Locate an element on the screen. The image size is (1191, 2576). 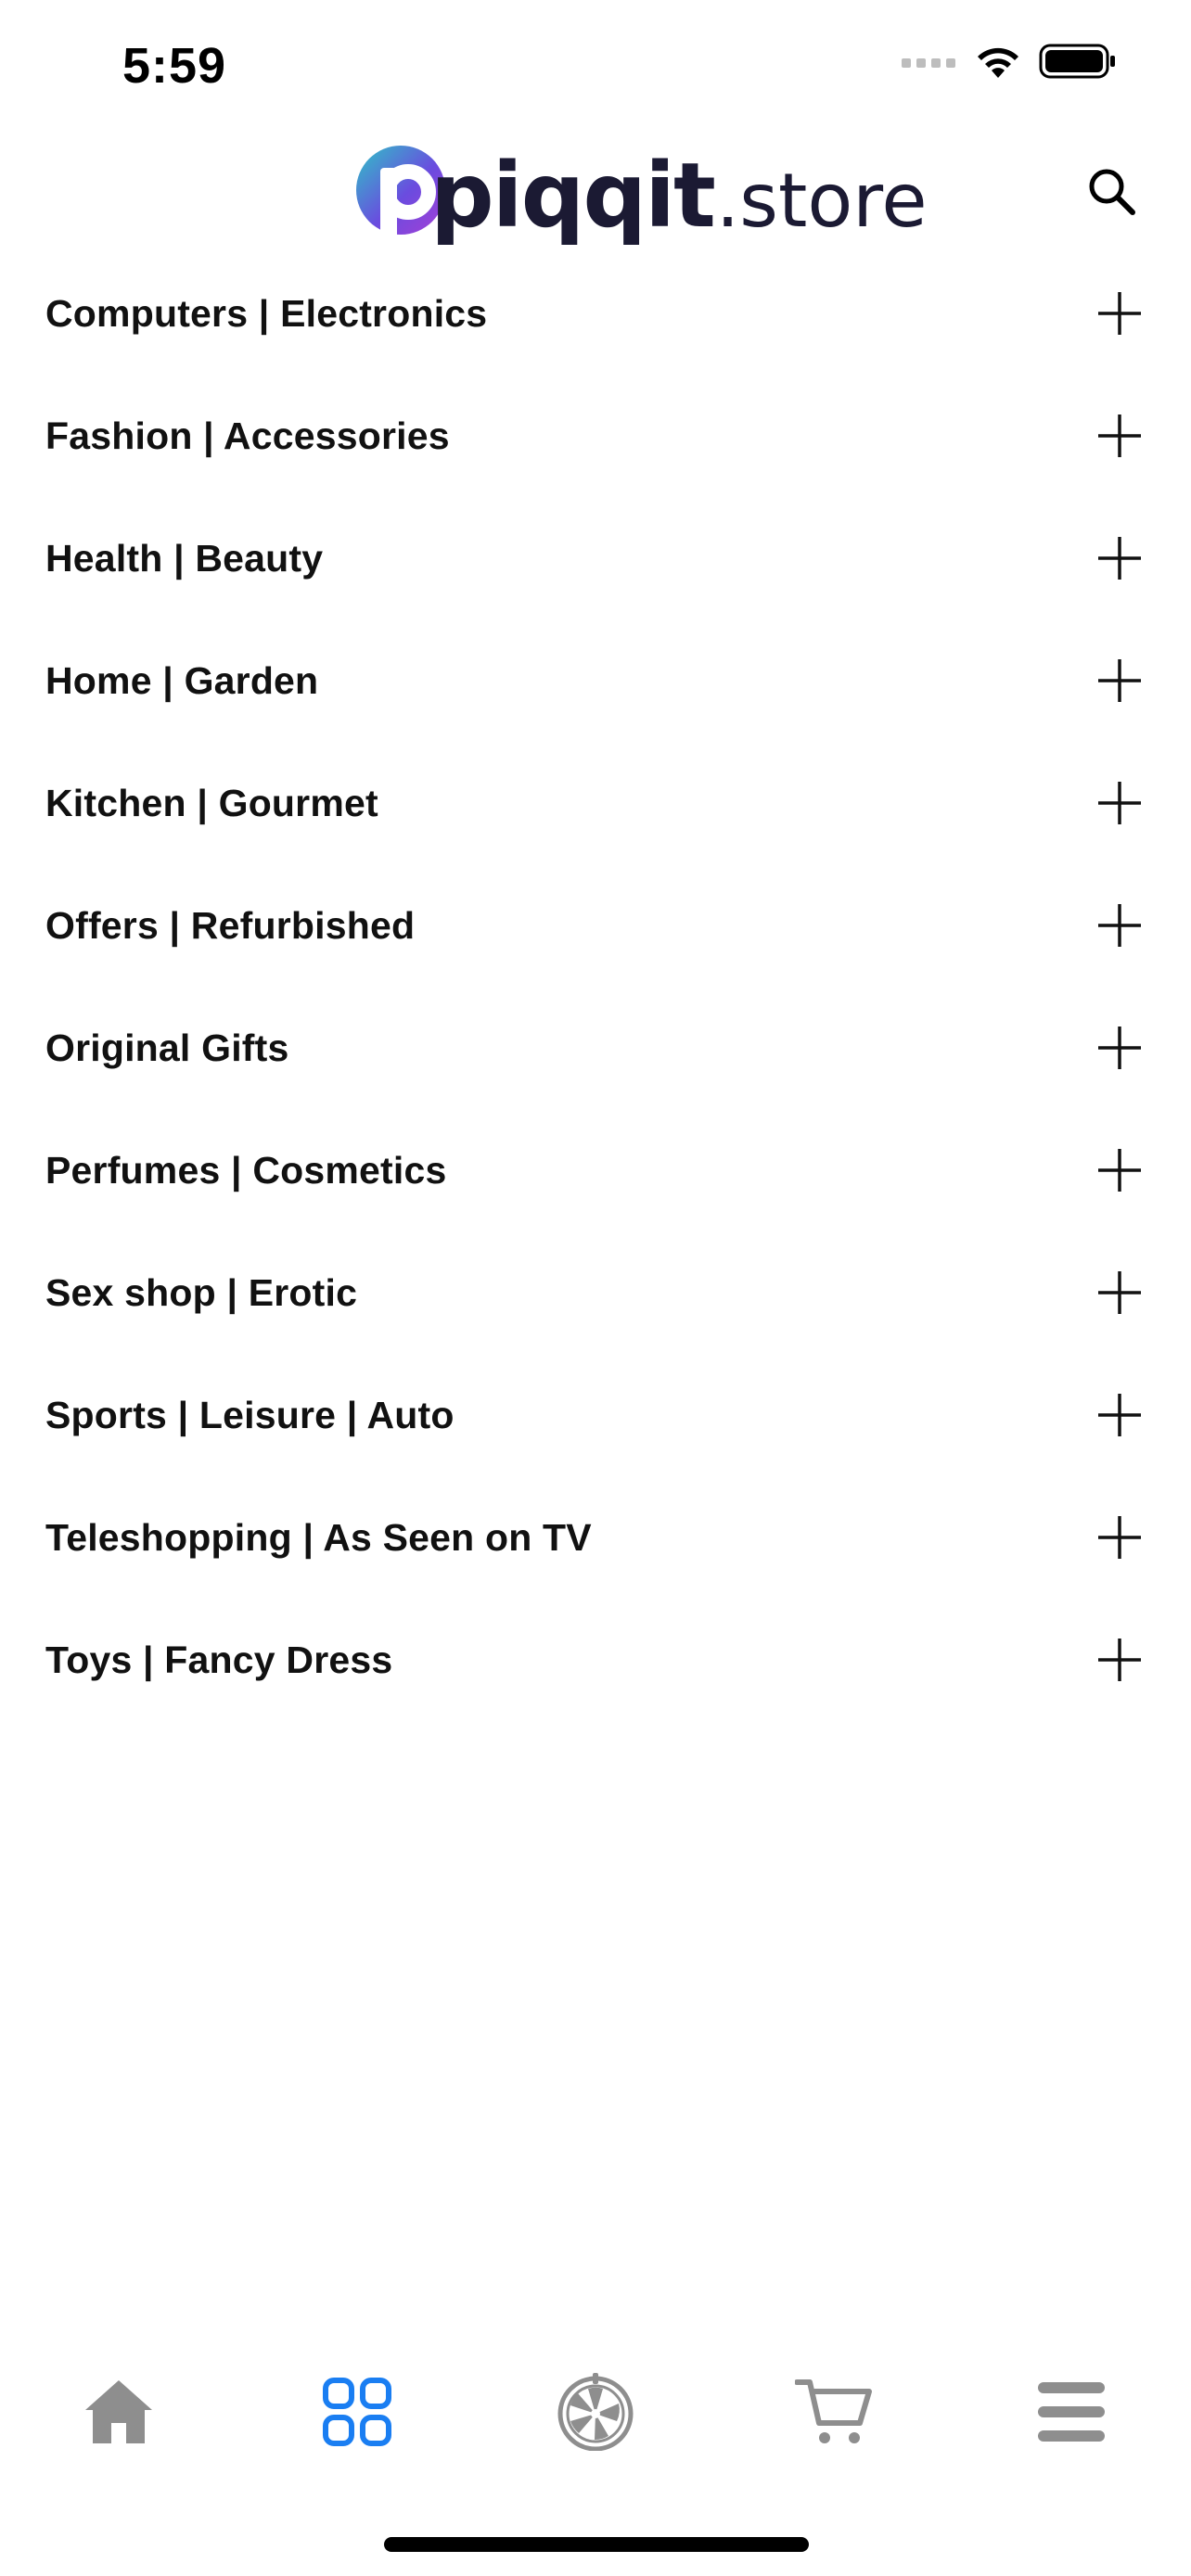
category-item: Health | Beauty is located at coordinates (595, 558).